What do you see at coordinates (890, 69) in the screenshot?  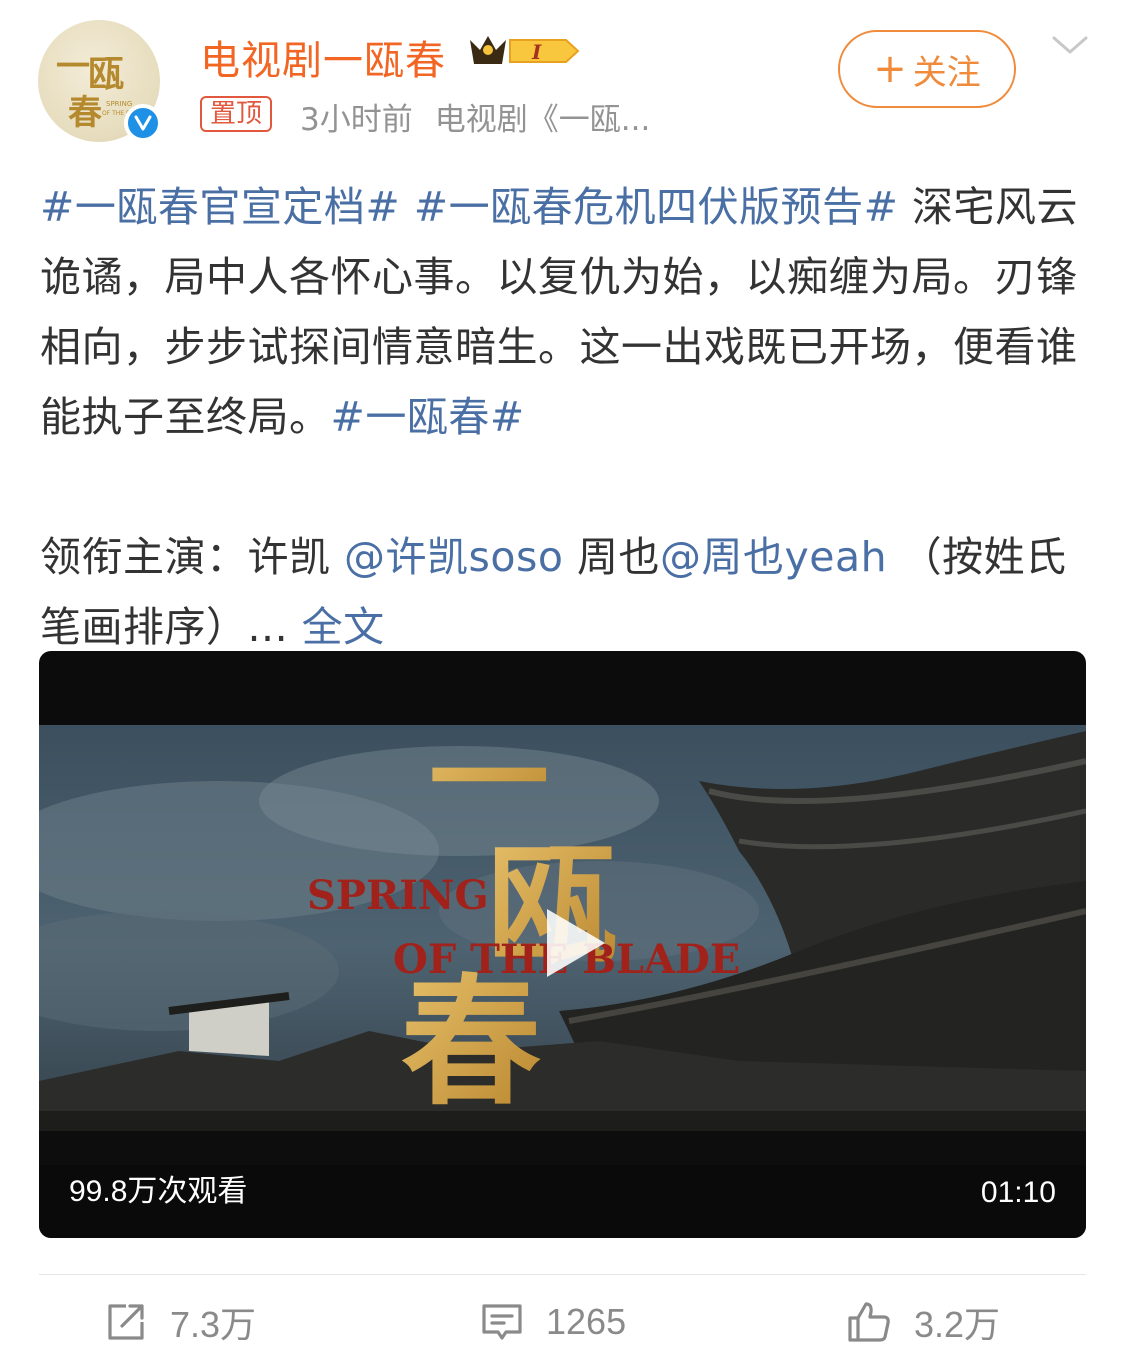 I see `plus-icon: +` at bounding box center [890, 69].